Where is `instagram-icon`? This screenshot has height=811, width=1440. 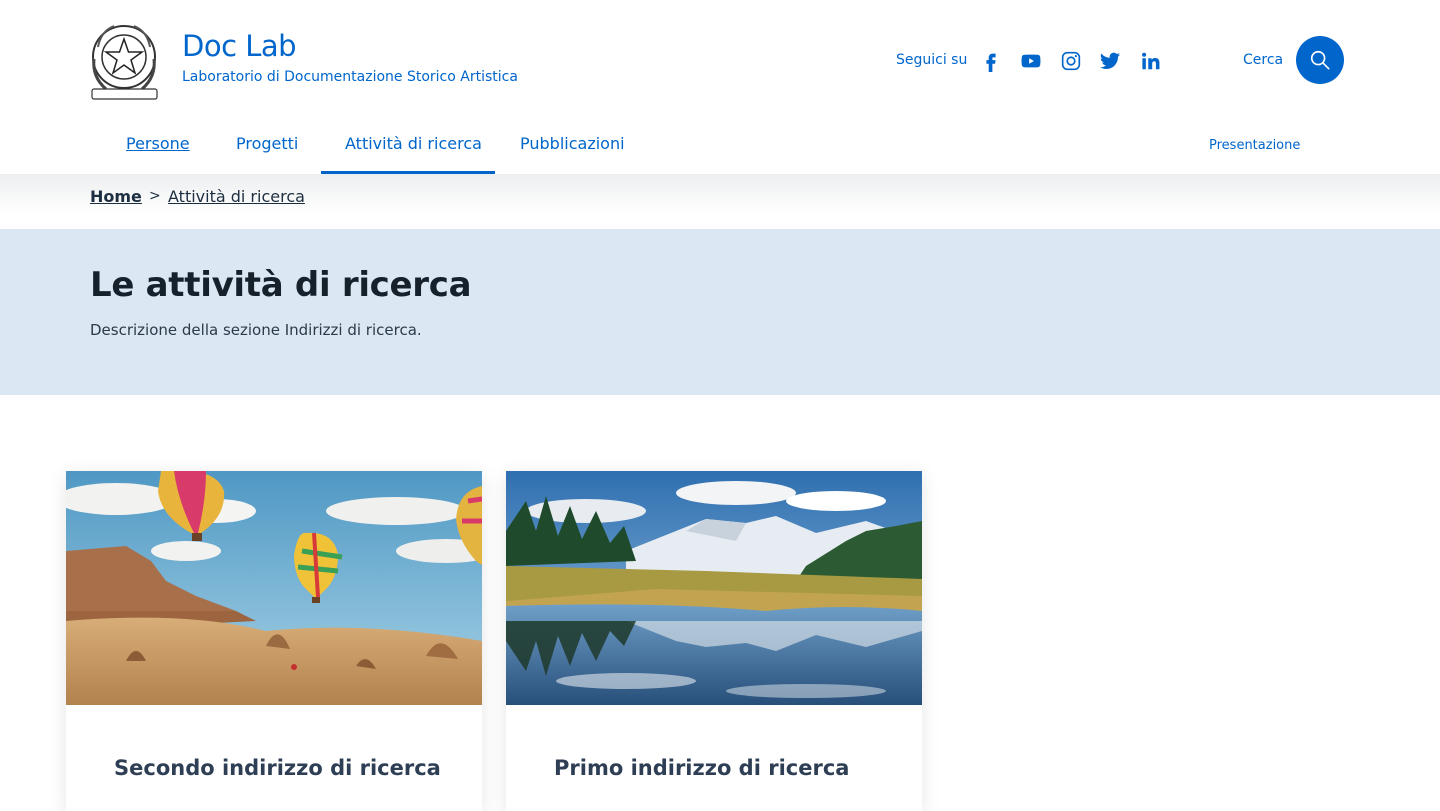
instagram-icon is located at coordinates (1071, 61).